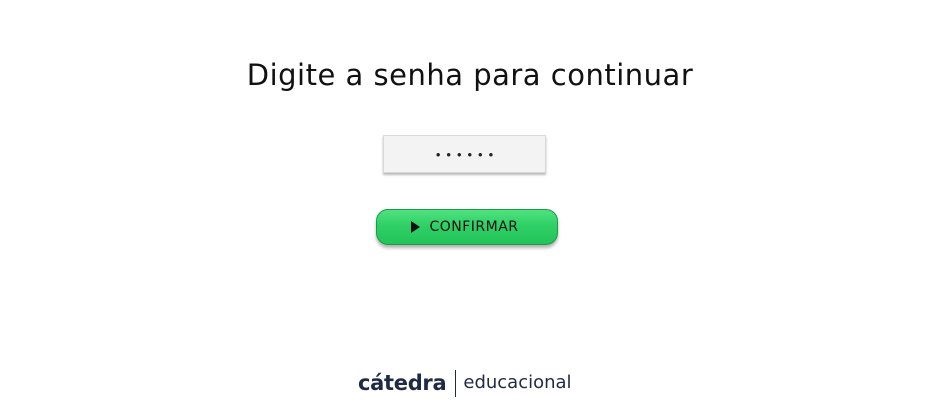 This screenshot has height=419, width=940. What do you see at coordinates (474, 227) in the screenshot?
I see `confirm-button-label: CONFIRMAR` at bounding box center [474, 227].